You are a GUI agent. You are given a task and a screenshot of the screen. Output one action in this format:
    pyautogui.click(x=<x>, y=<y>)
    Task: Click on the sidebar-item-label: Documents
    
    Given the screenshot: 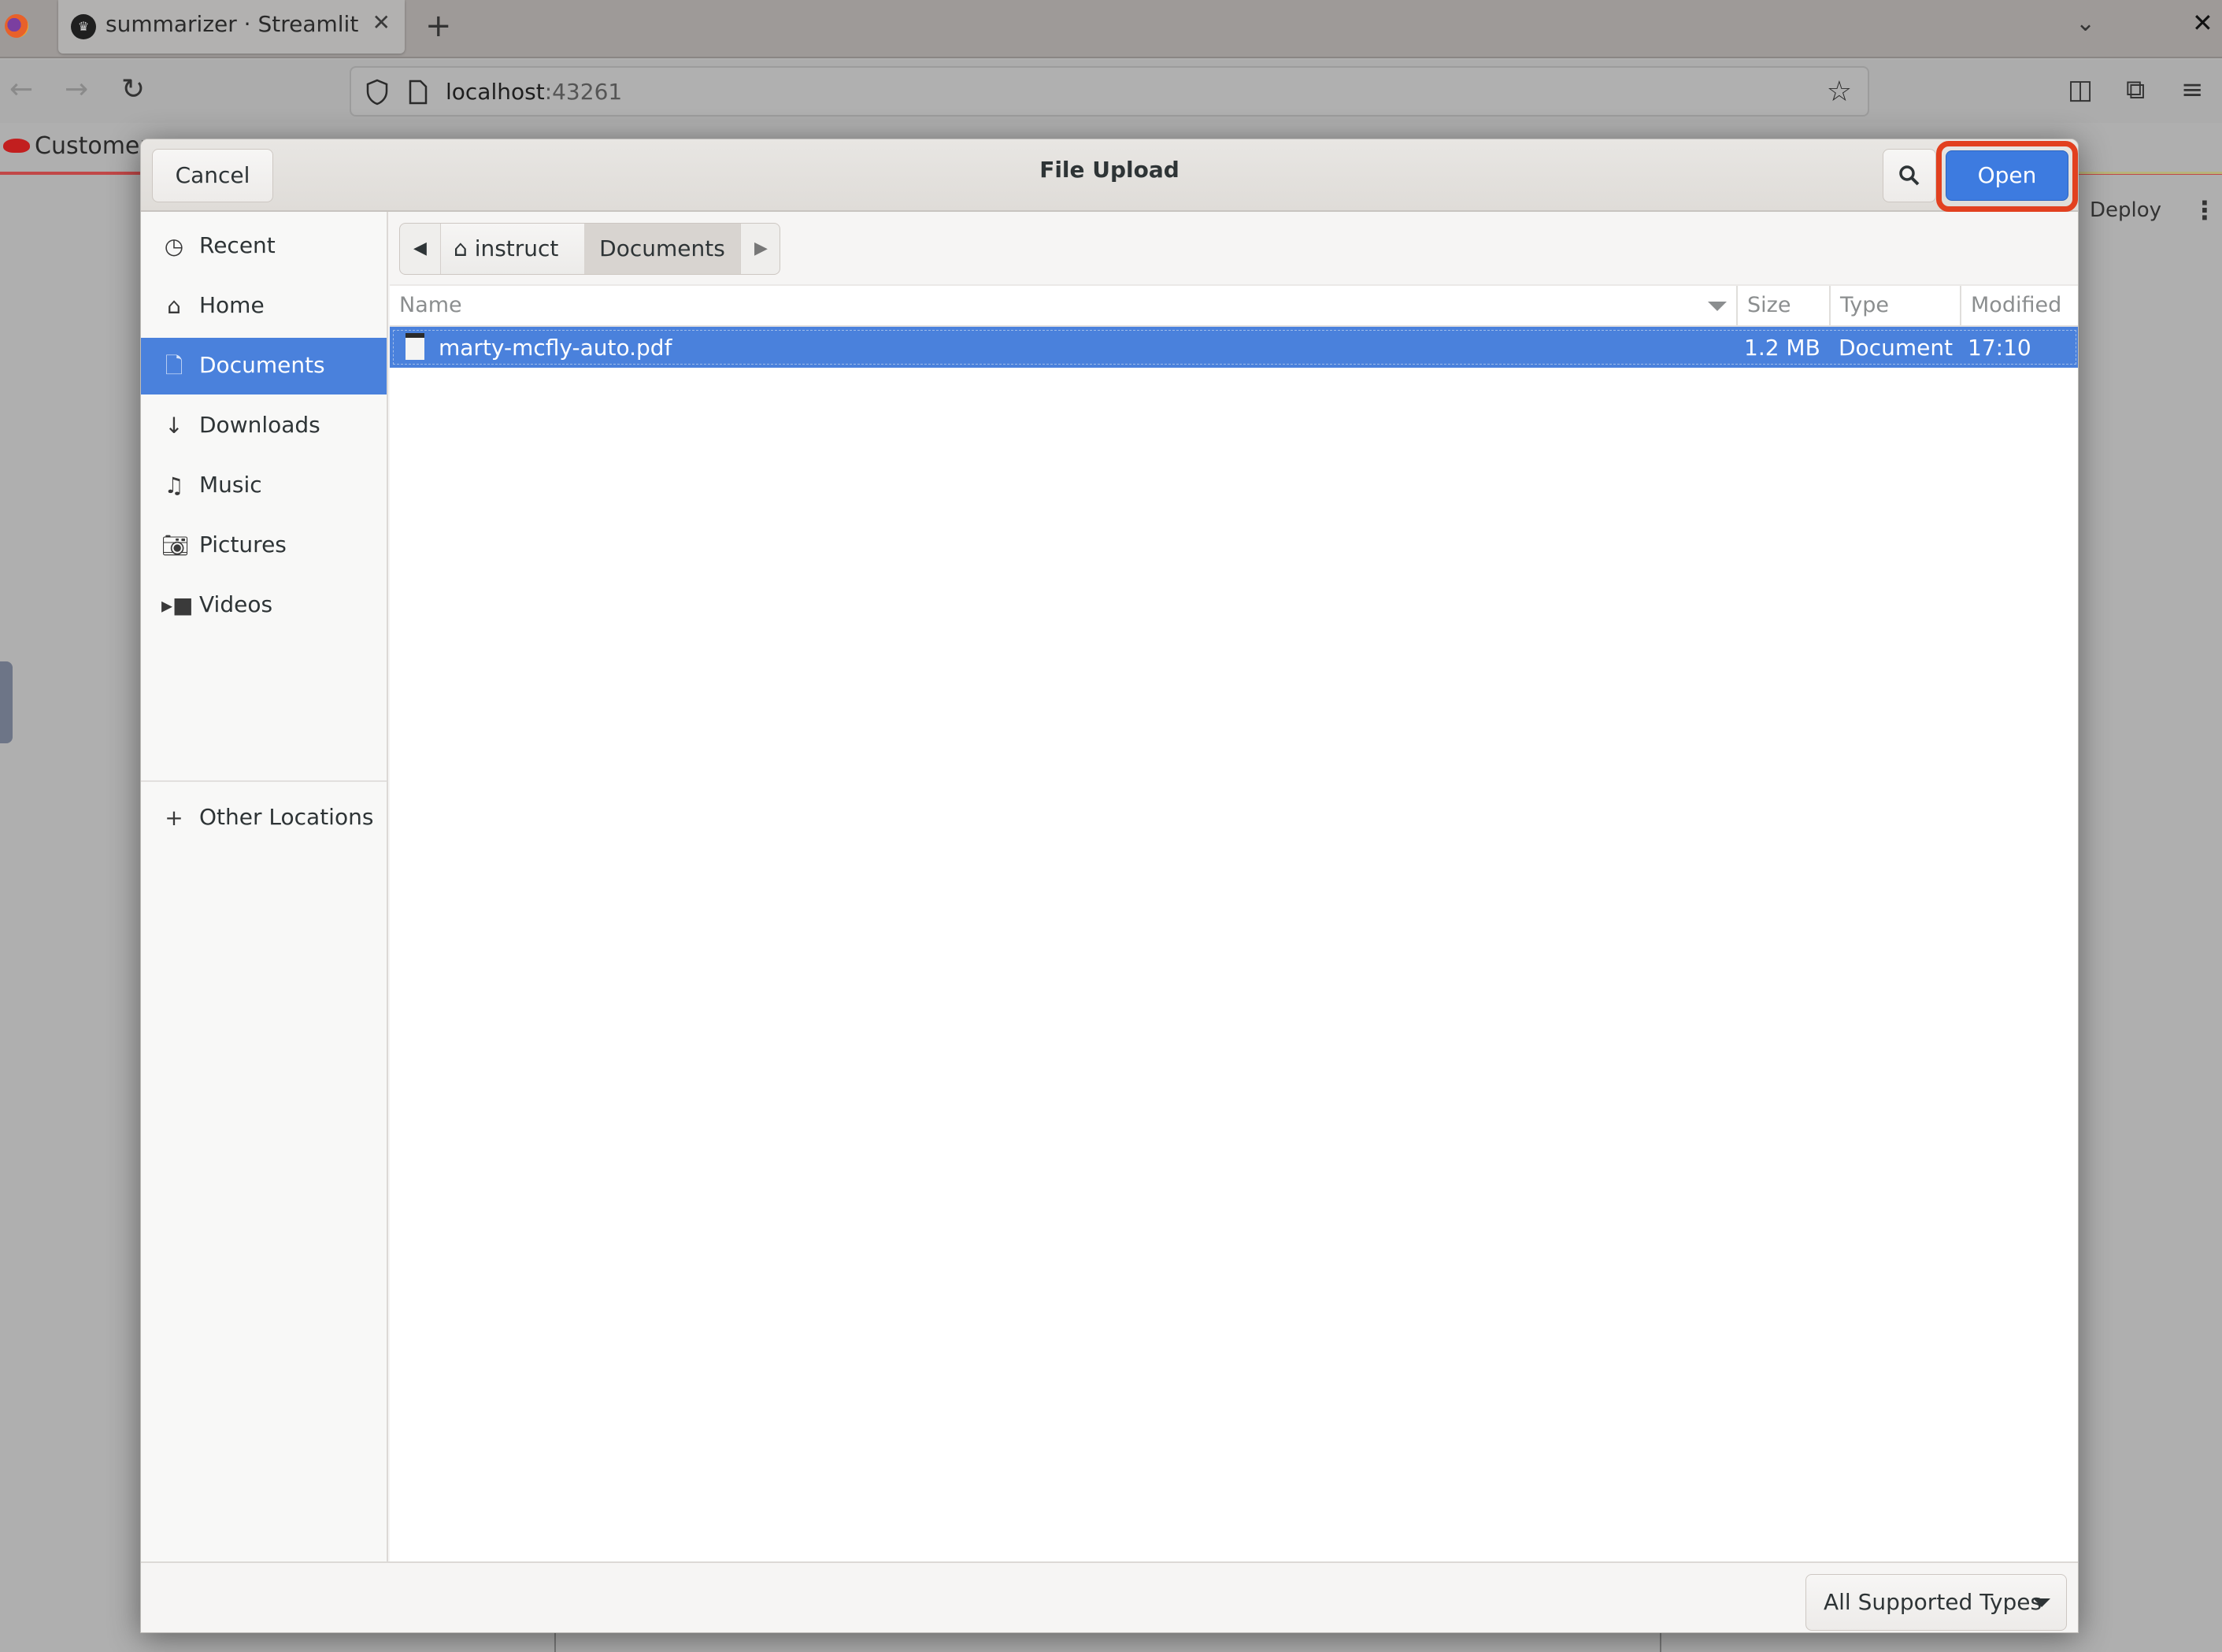 What is the action you would take?
    pyautogui.click(x=262, y=365)
    